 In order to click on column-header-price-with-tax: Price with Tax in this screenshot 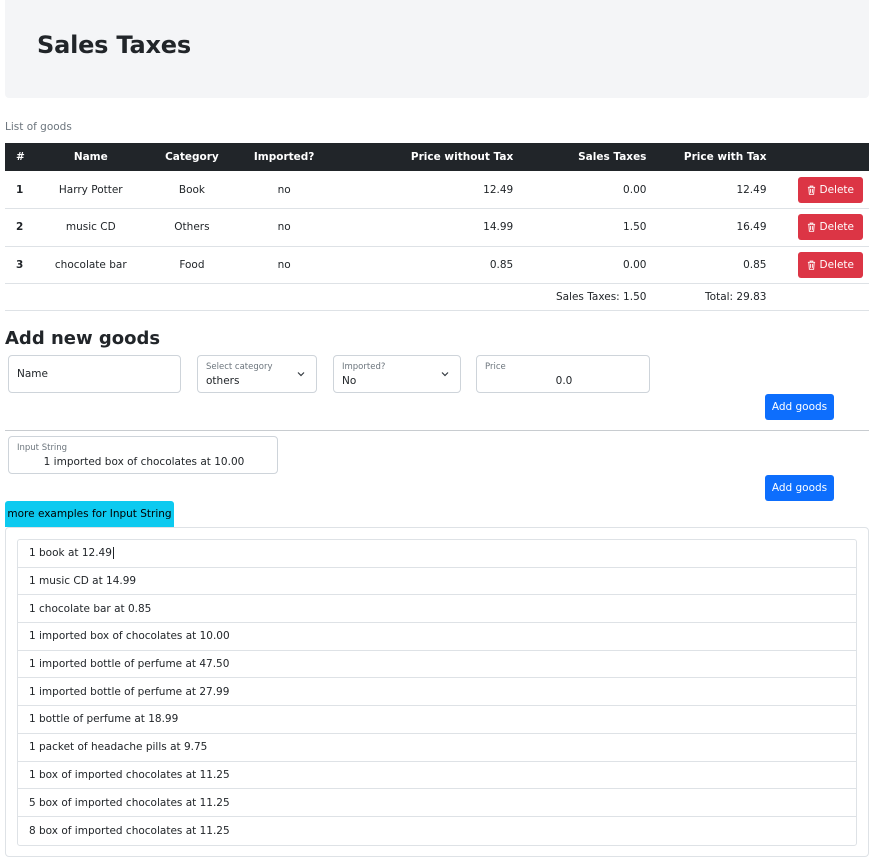, I will do `click(712, 157)`.